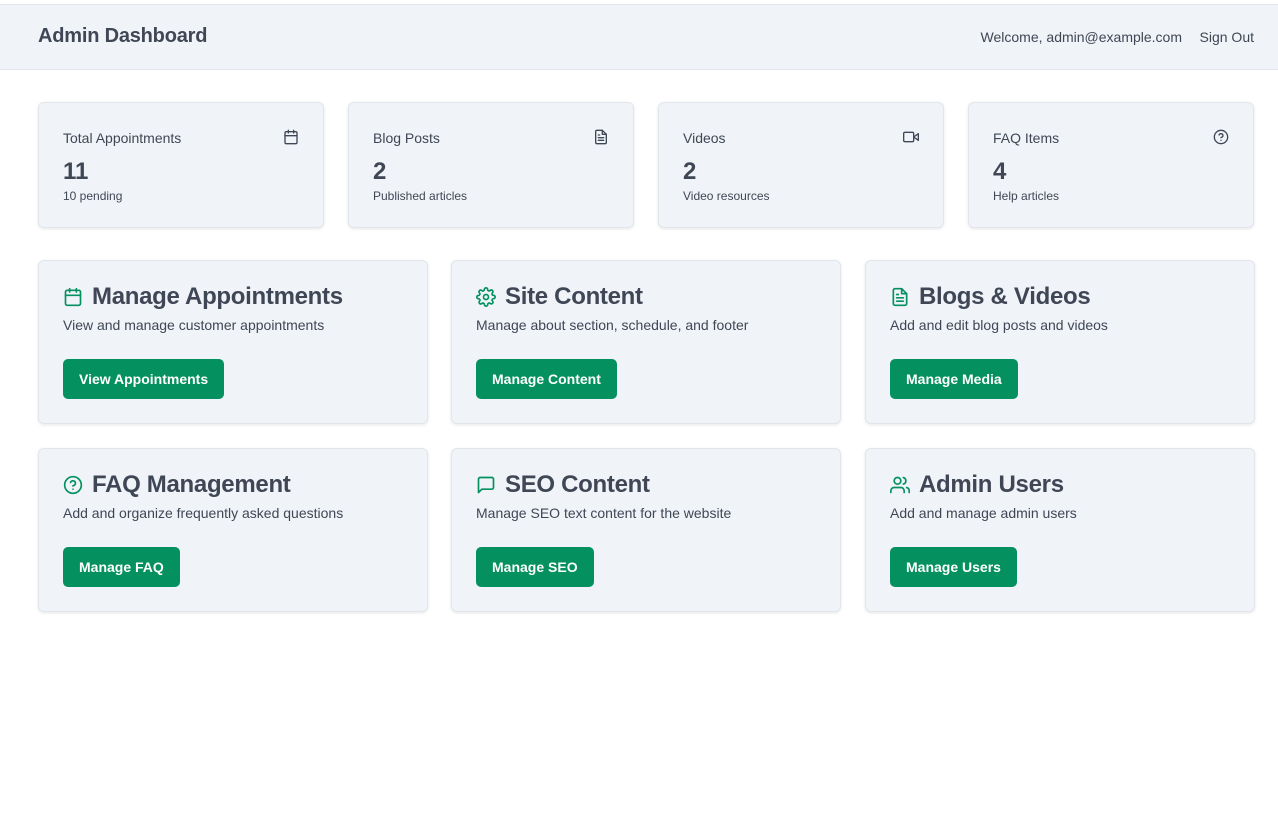 This screenshot has width=1278, height=830. I want to click on stat-subtext: Video resources, so click(726, 196).